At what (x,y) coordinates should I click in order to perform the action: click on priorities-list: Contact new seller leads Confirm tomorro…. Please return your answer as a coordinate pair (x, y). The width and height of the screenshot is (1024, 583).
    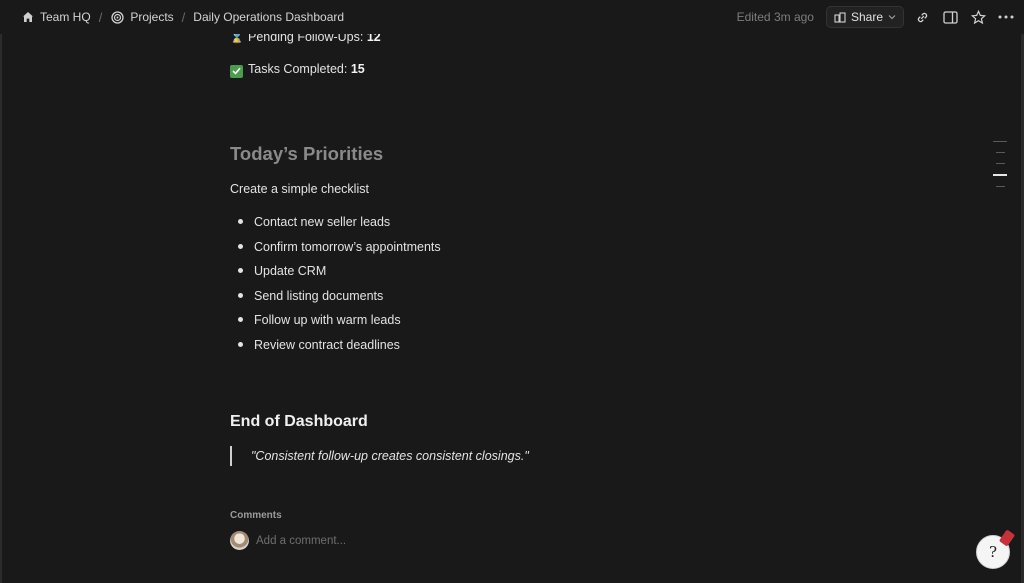
    Looking at the image, I should click on (335, 286).